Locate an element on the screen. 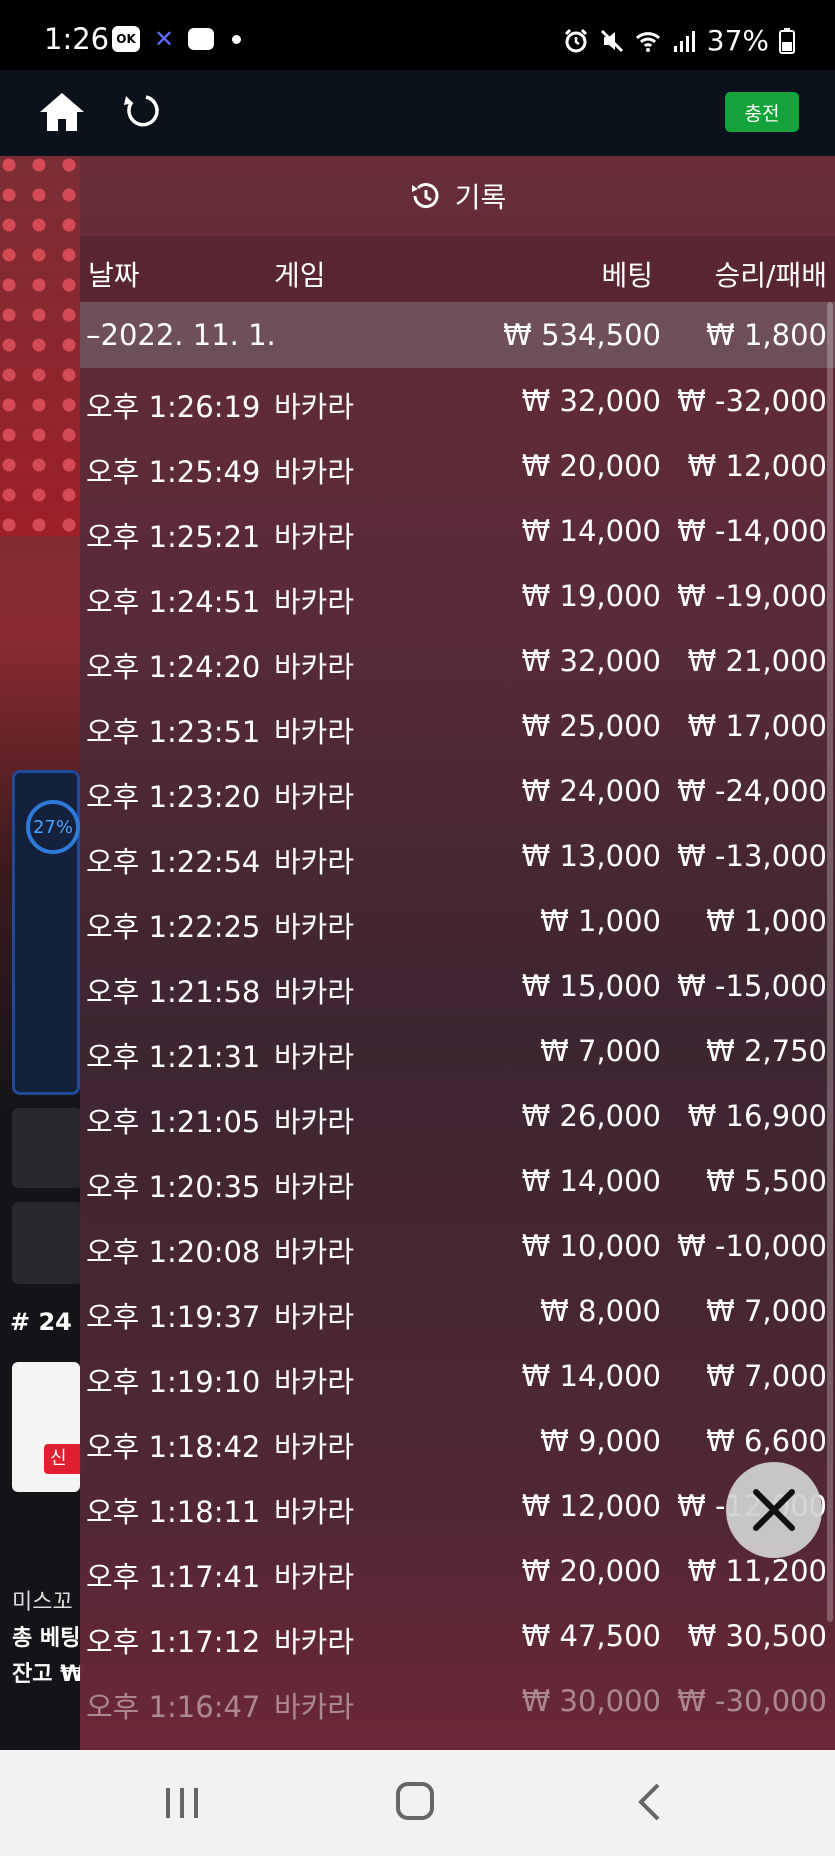  charge-button: 충전 is located at coordinates (762, 112).